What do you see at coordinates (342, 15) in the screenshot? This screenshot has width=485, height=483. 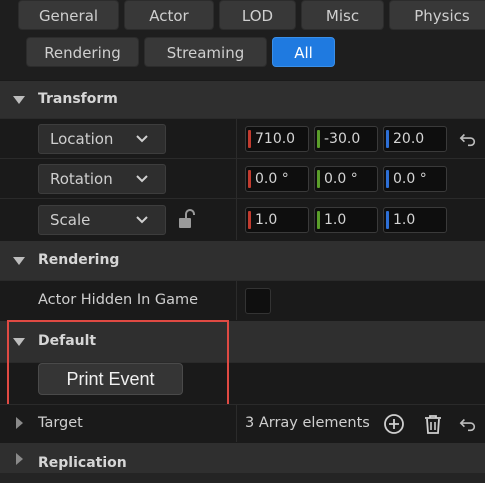 I see `filter-misc: Misc` at bounding box center [342, 15].